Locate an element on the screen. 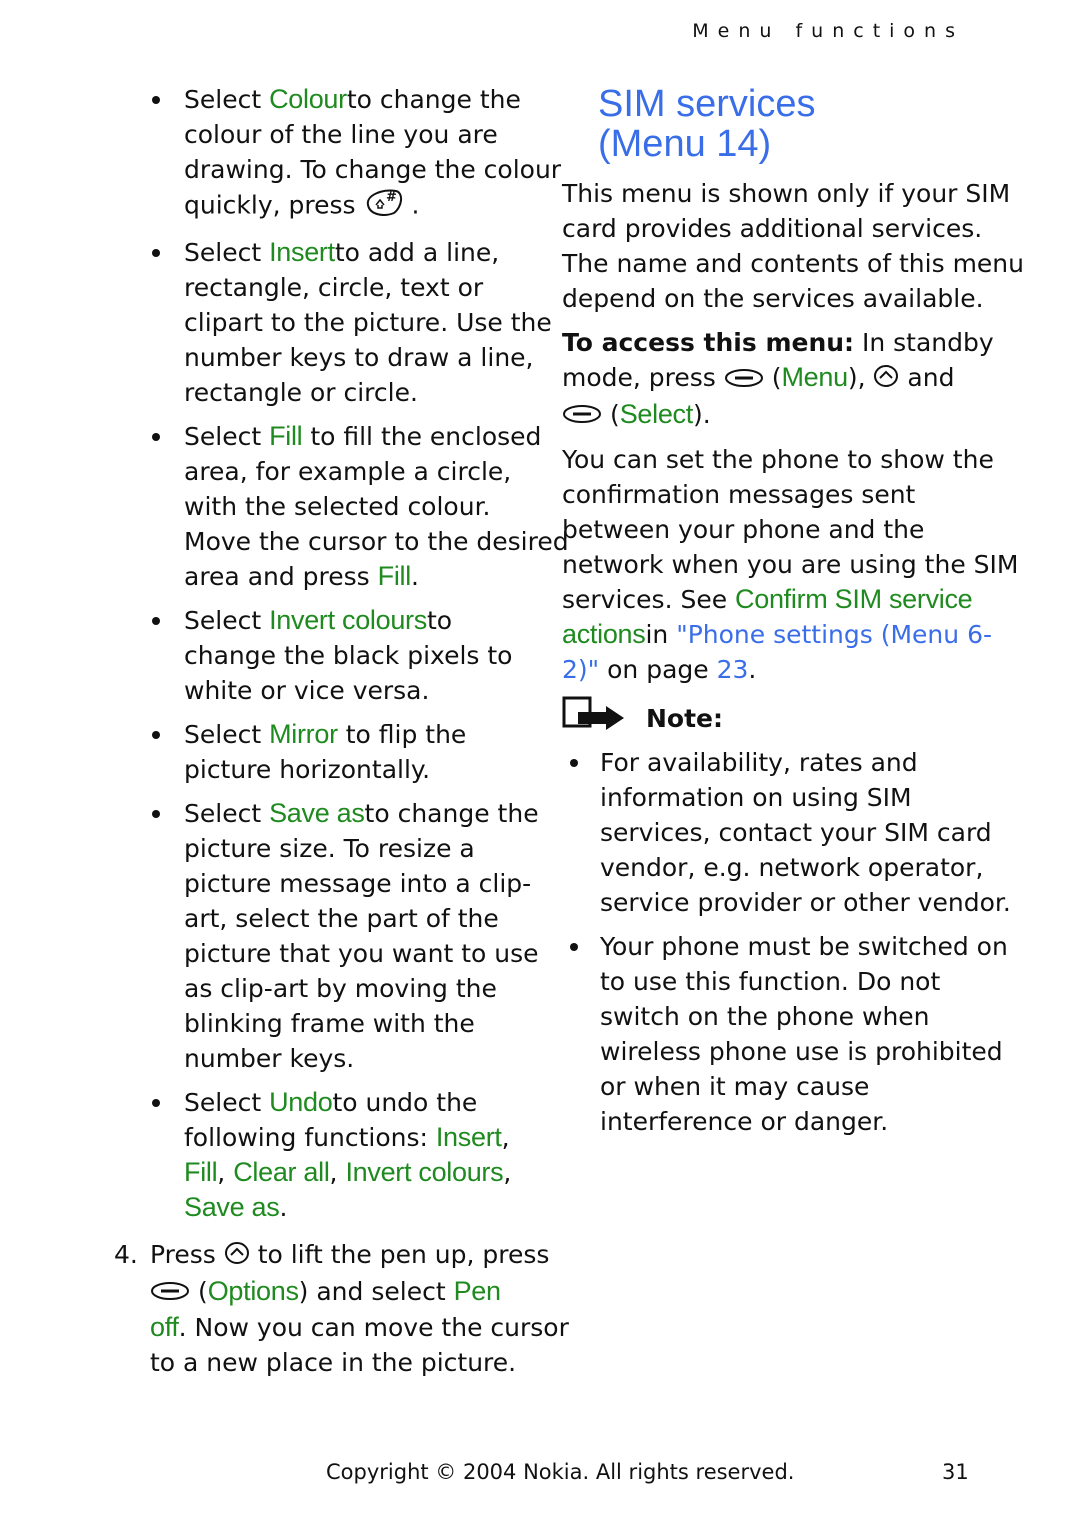 The image size is (1080, 1530). text-run: services, contact your SIM card is located at coordinates (796, 832).